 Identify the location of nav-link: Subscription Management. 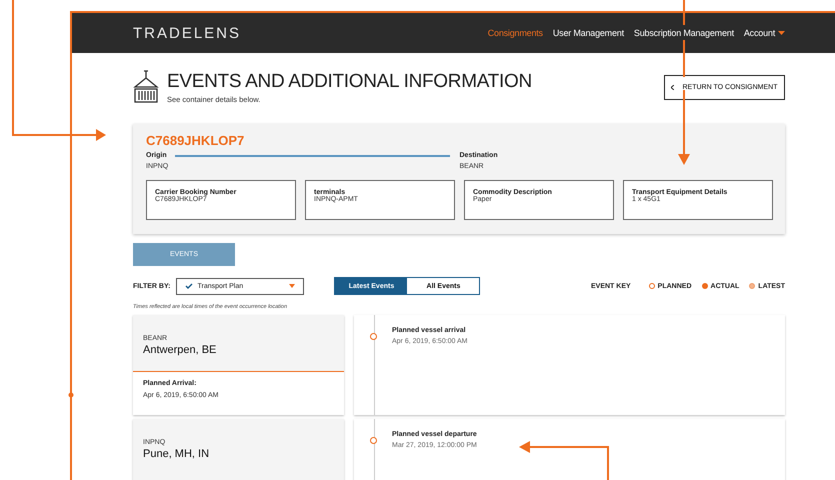
(684, 33).